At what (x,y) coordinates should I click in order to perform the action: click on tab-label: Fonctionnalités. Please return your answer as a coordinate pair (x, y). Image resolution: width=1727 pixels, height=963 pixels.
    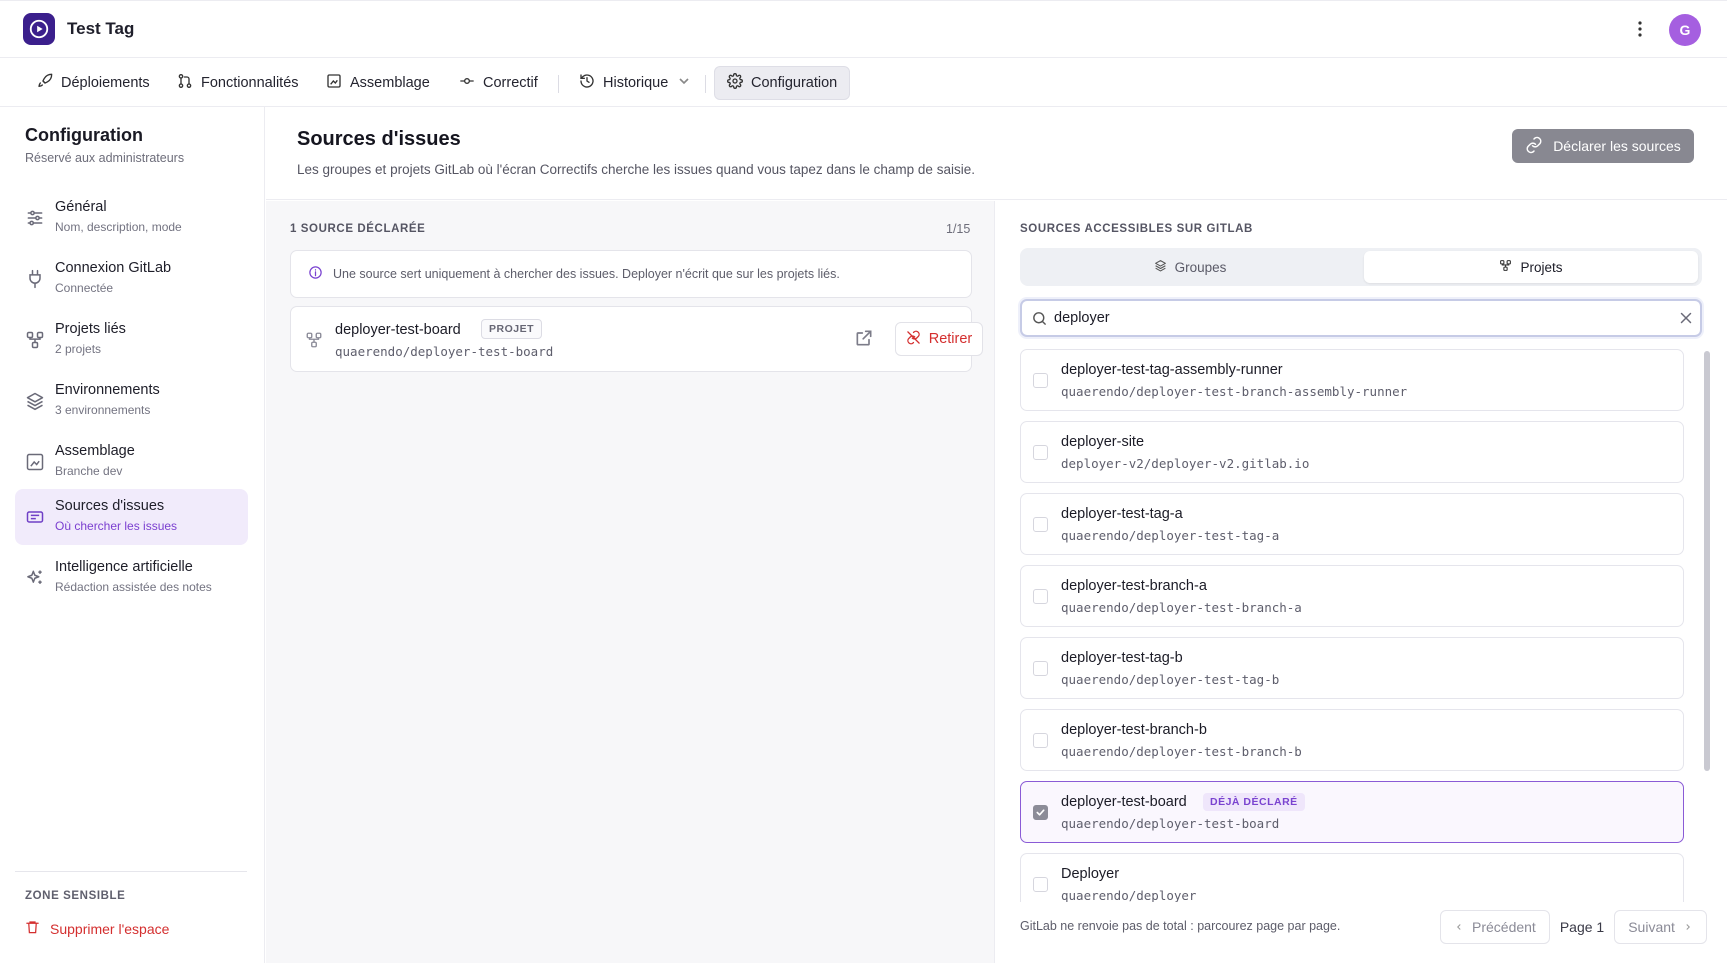
    Looking at the image, I should click on (250, 83).